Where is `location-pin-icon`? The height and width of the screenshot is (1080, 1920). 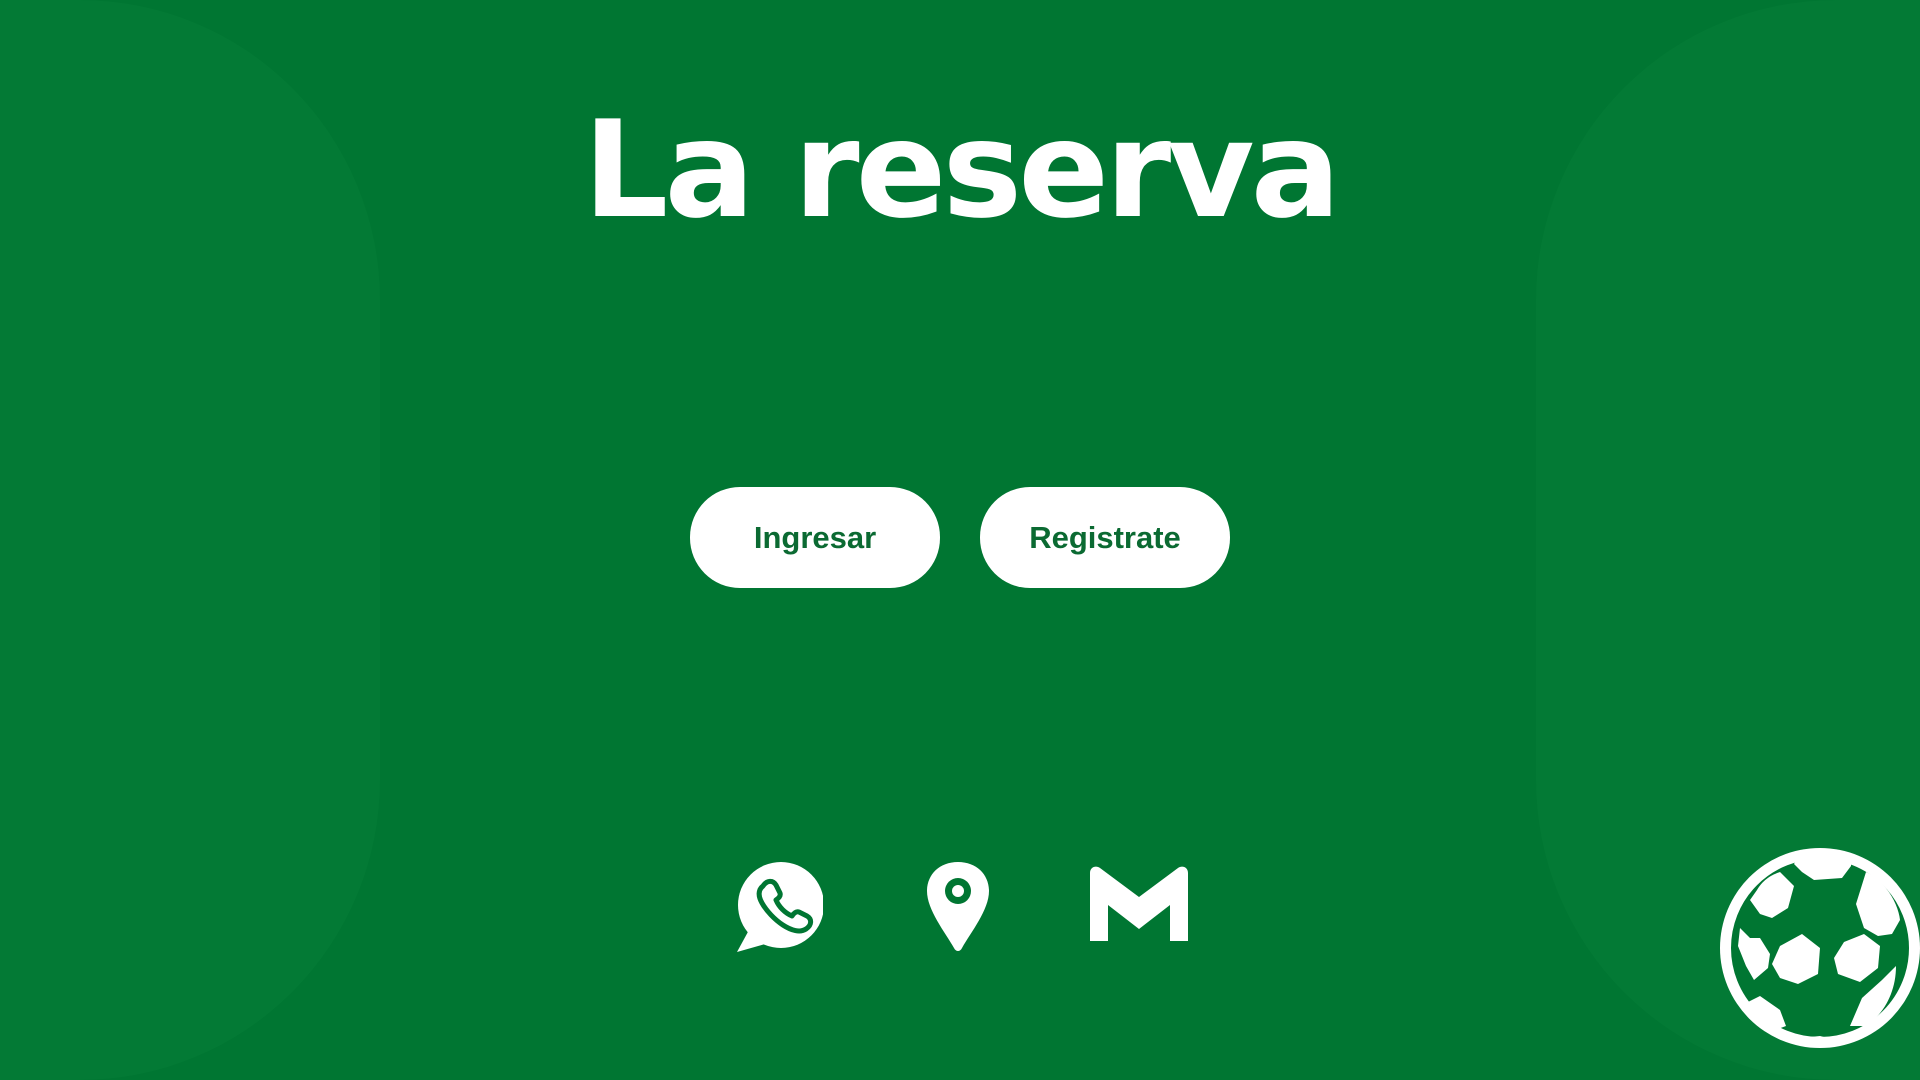 location-pin-icon is located at coordinates (958, 906).